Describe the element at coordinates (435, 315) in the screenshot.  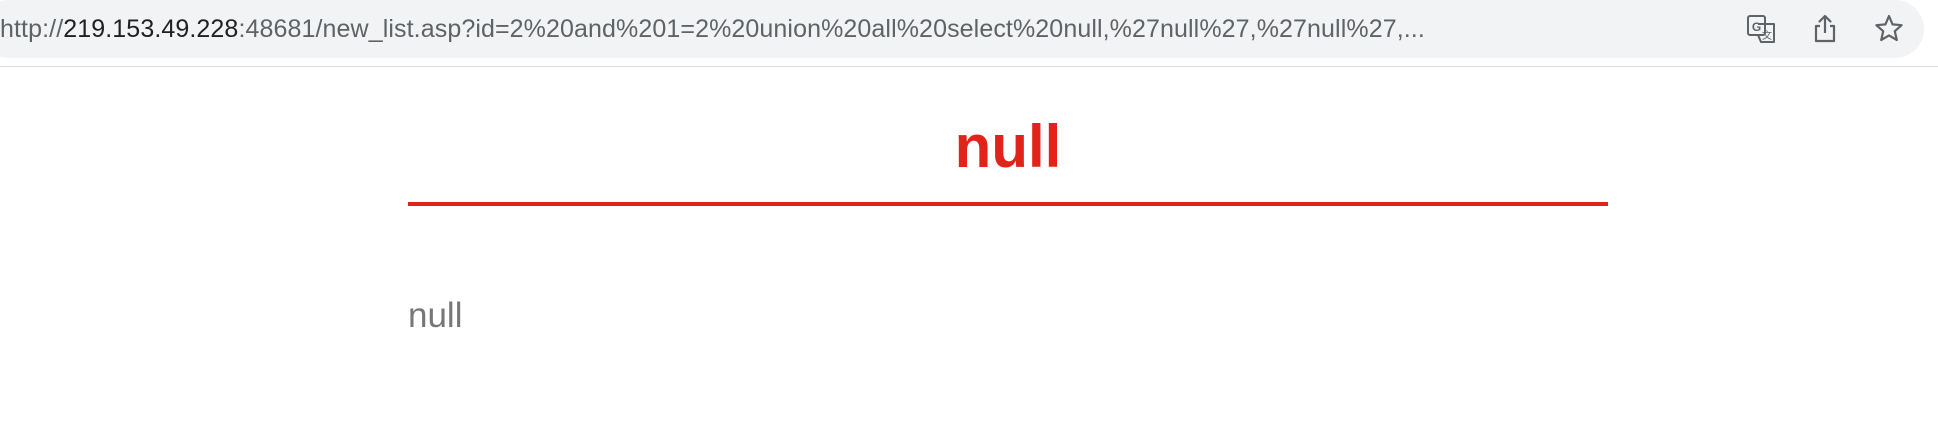
I see `article-body: null` at that location.